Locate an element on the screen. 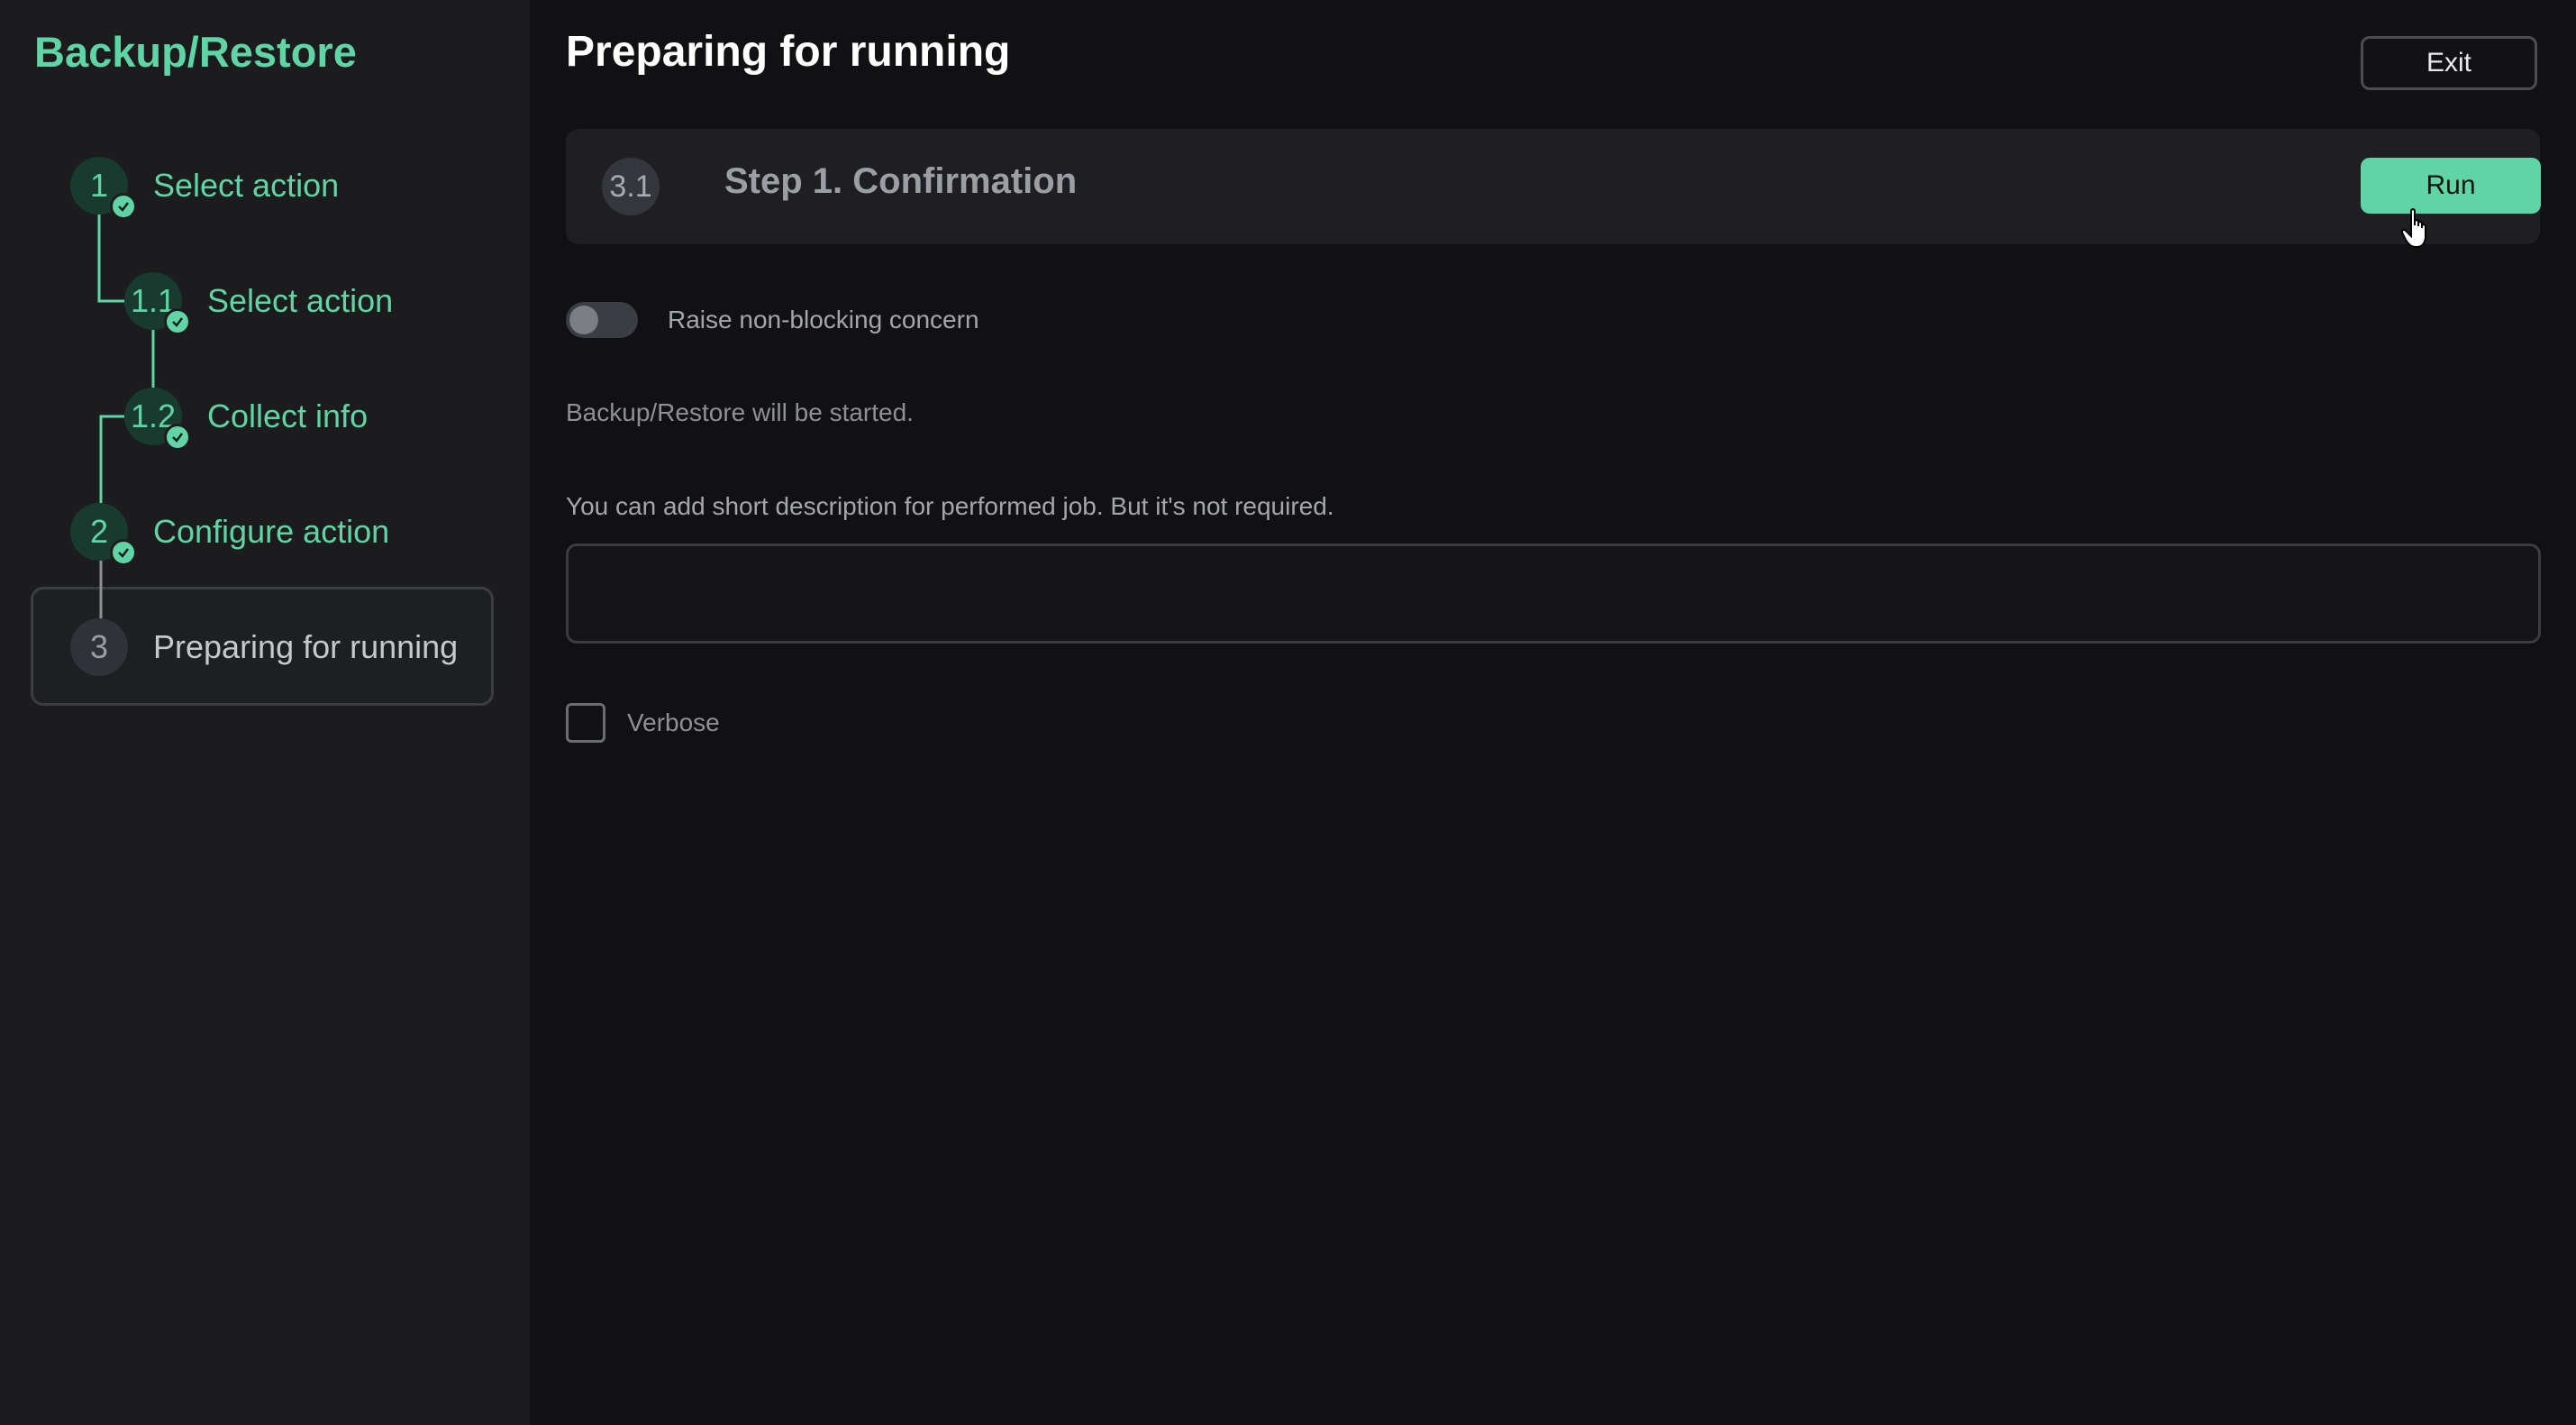 The height and width of the screenshot is (1425, 2576). step-3-node: 3 is located at coordinates (99, 647).